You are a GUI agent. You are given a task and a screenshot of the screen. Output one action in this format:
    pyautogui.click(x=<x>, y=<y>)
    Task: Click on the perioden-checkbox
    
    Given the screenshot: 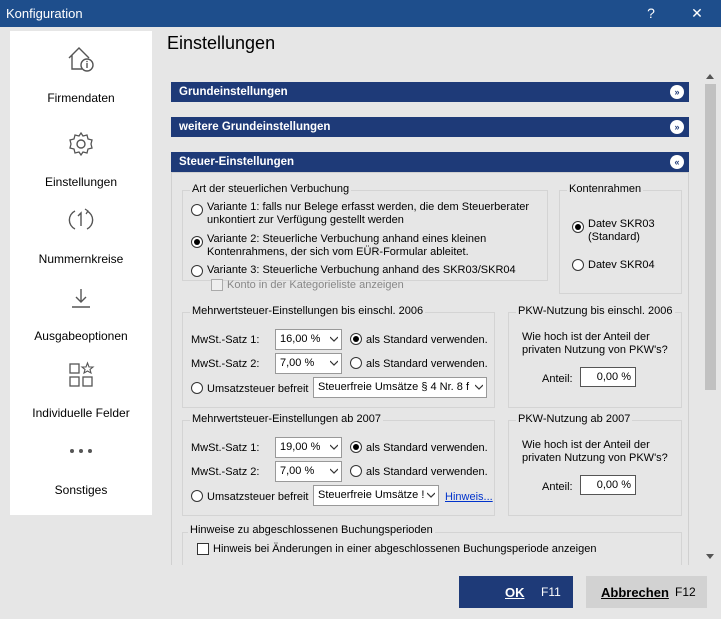 What is the action you would take?
    pyautogui.click(x=203, y=549)
    